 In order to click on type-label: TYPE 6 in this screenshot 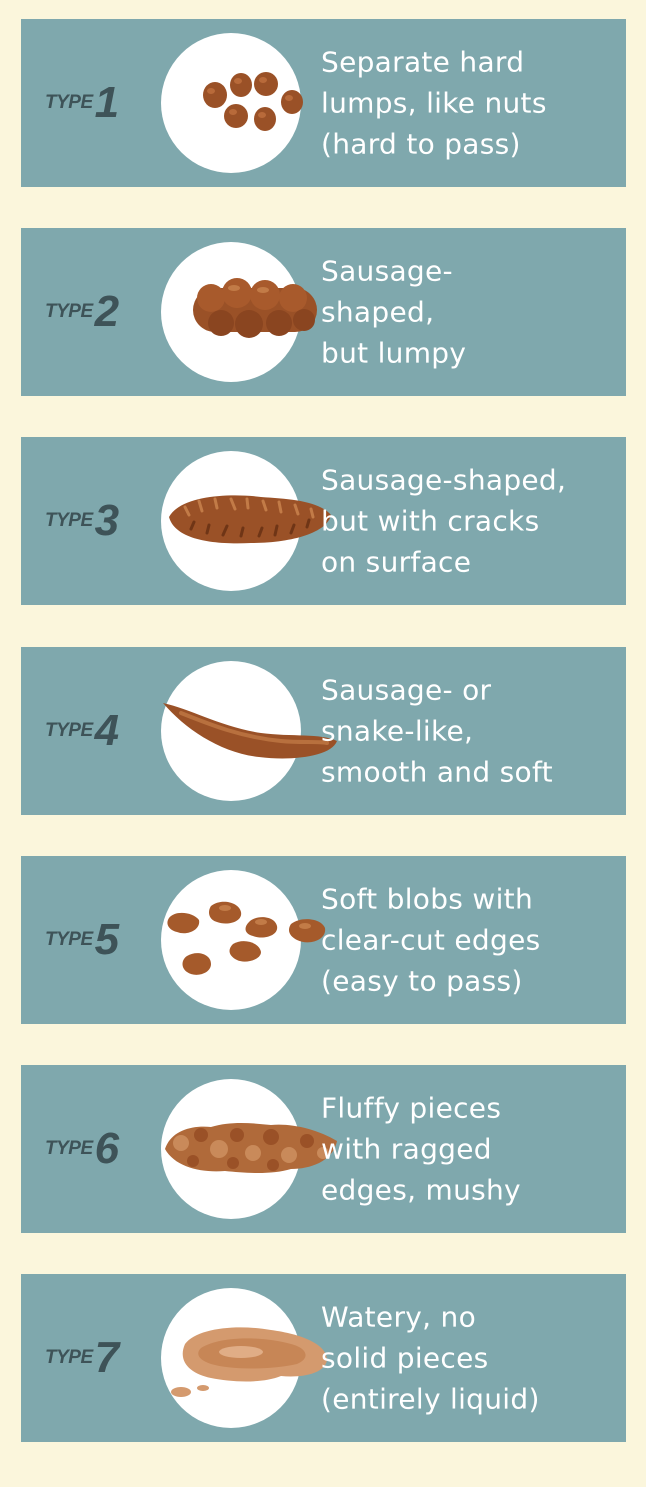, I will do `click(82, 1149)`.